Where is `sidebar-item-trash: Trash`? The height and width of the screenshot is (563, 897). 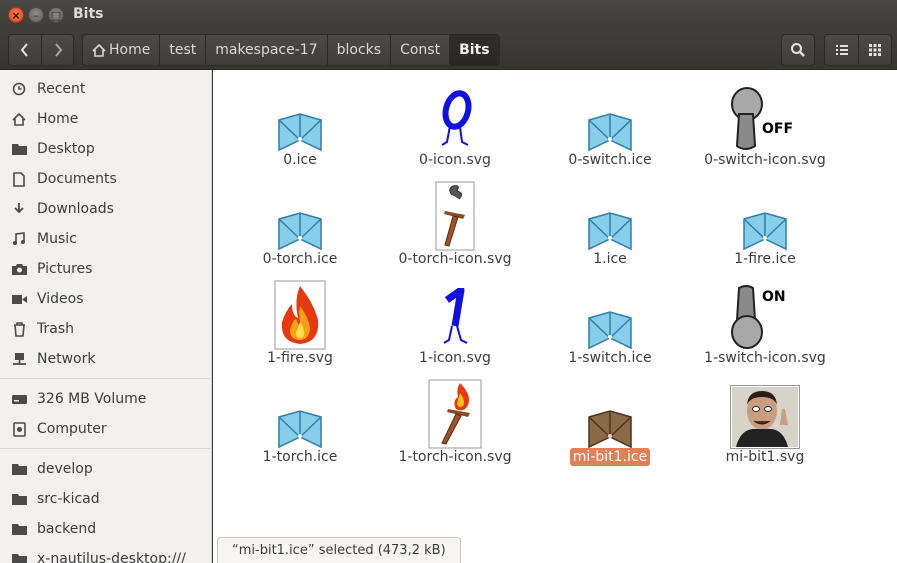
sidebar-item-trash: Trash is located at coordinates (105, 329).